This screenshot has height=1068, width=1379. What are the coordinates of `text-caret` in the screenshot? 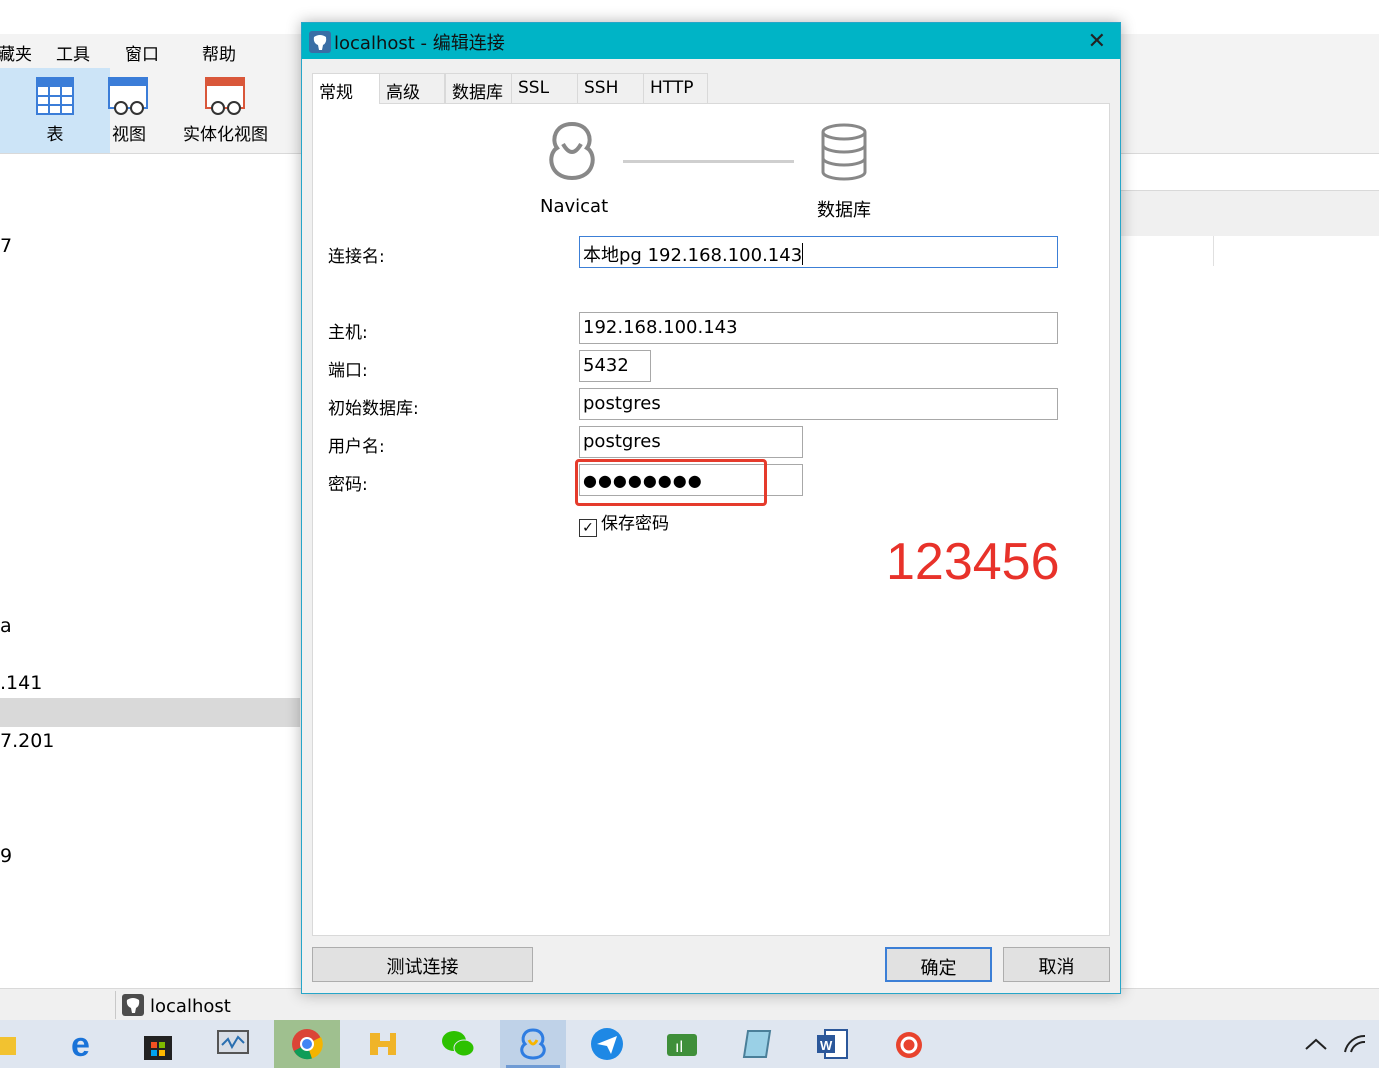 It's located at (803, 254).